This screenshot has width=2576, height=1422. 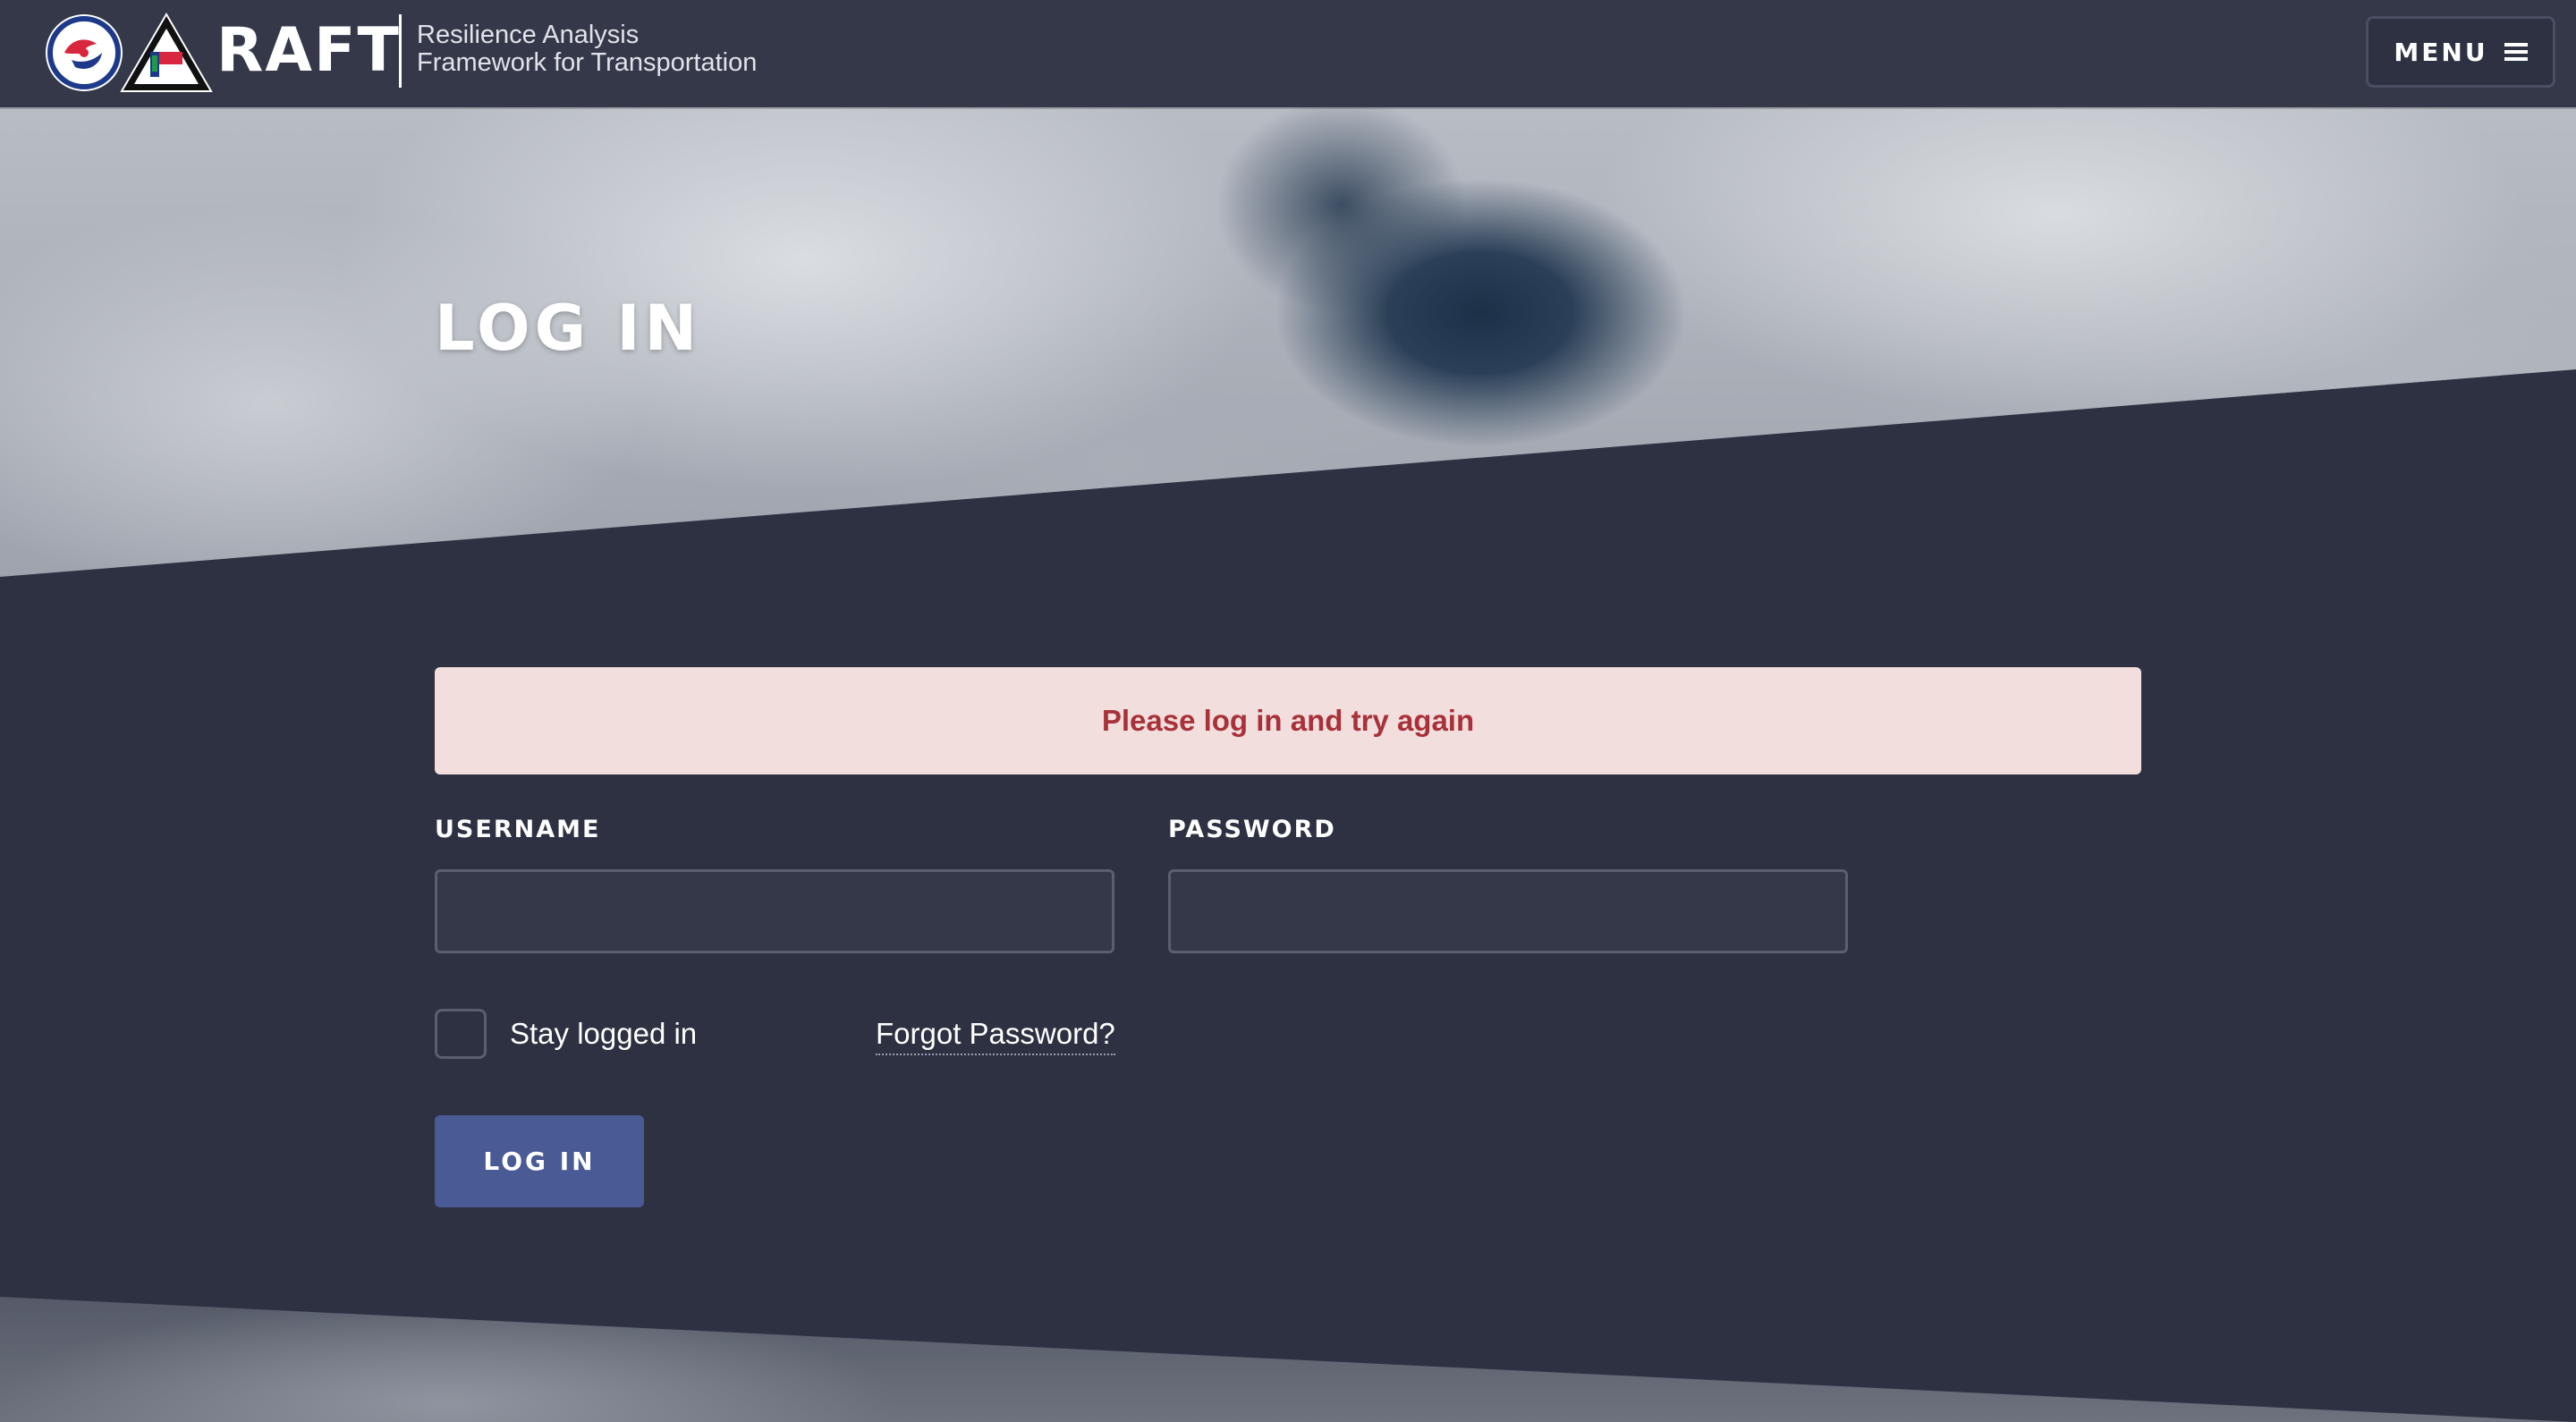 What do you see at coordinates (1252, 829) in the screenshot?
I see `password-label: PASSWORD` at bounding box center [1252, 829].